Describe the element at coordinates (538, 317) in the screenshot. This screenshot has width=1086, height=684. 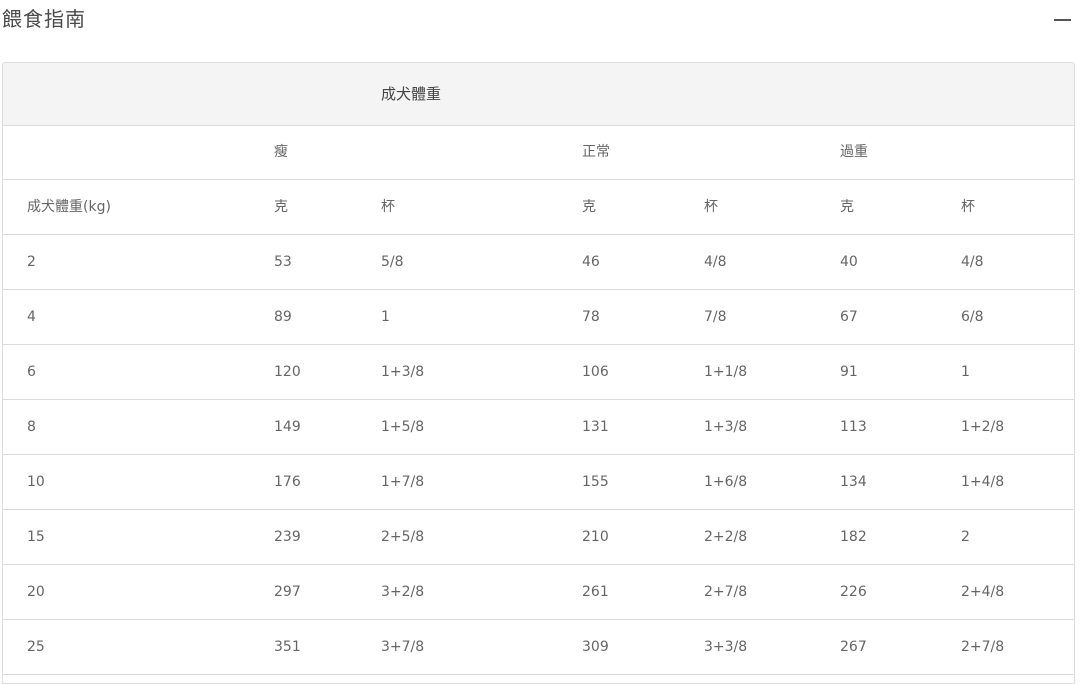
I see `table-row: 4 89 1 78 7/8 67 6/8` at that location.